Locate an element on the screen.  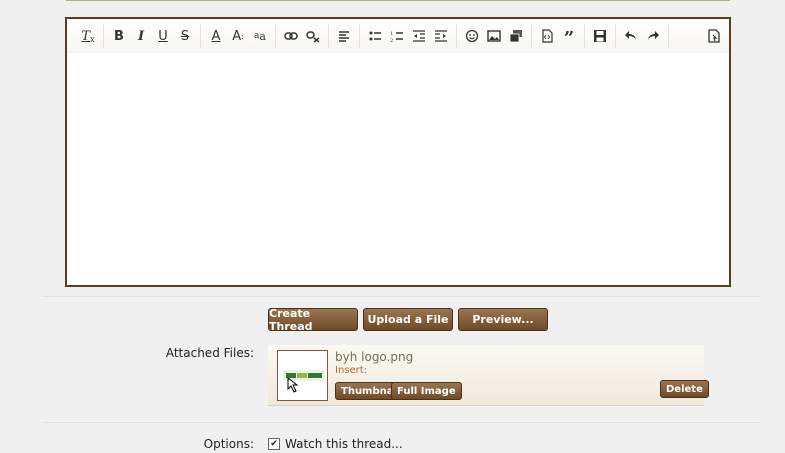
indent-icon is located at coordinates (441, 36).